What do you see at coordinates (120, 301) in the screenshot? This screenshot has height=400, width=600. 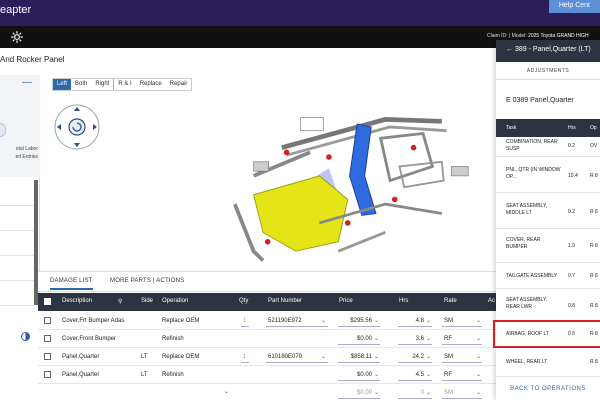 I see `filter-icon: ⚲` at bounding box center [120, 301].